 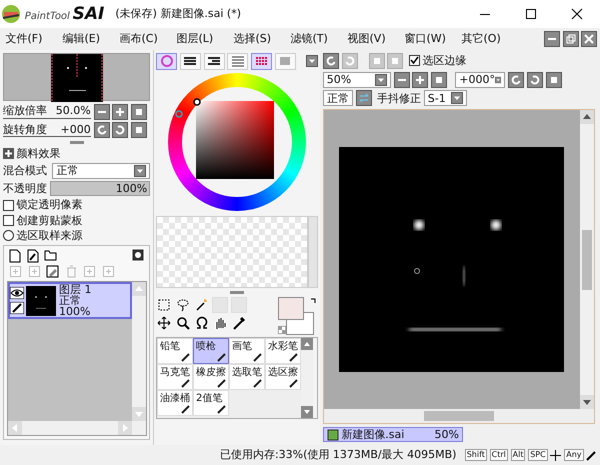 What do you see at coordinates (164, 323) in the screenshot?
I see `move-tool` at bounding box center [164, 323].